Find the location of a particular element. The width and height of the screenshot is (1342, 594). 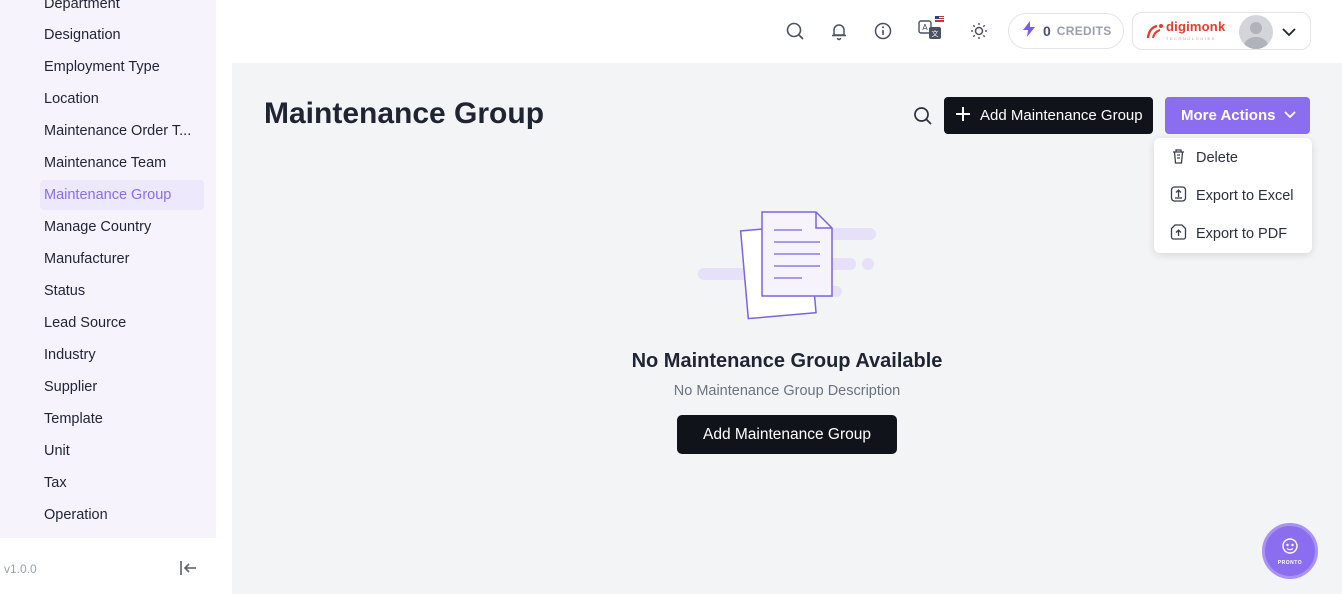

sidebar-item-department: Department is located at coordinates (122, 9).